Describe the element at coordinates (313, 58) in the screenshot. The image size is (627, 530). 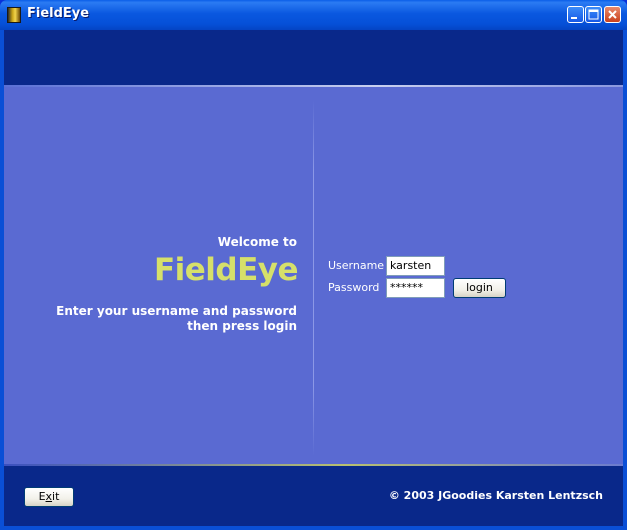
I see `header-band` at that location.